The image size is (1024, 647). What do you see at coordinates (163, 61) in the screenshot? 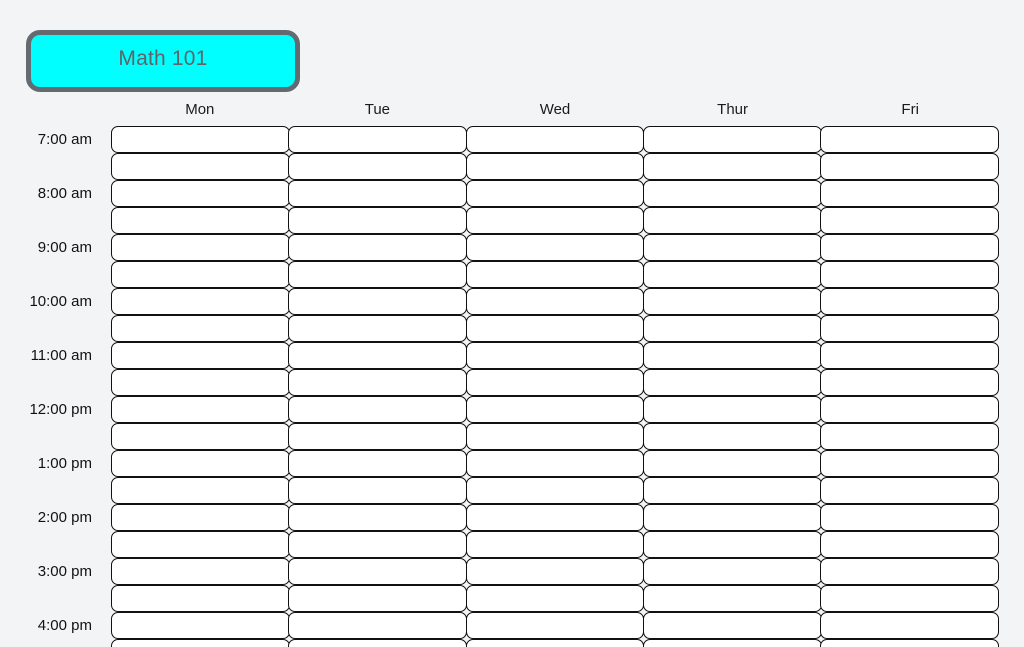
I see `course-button-math-101: Math 101` at bounding box center [163, 61].